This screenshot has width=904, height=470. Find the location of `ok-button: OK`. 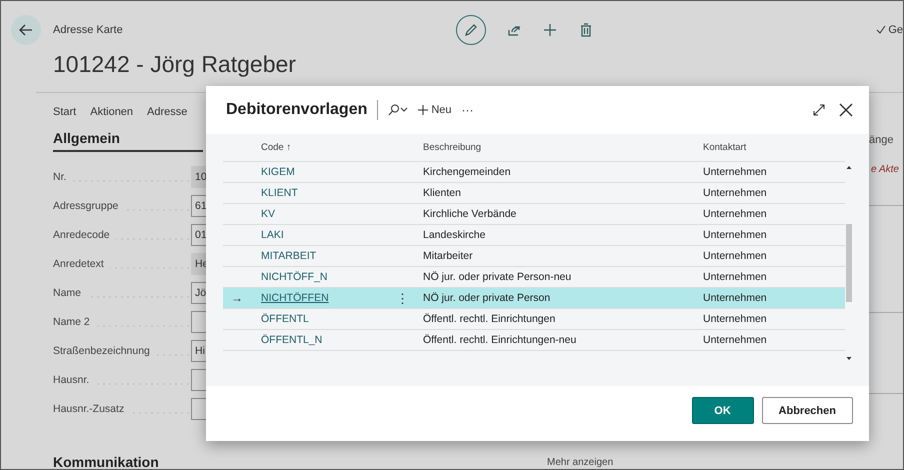

ok-button: OK is located at coordinates (723, 410).